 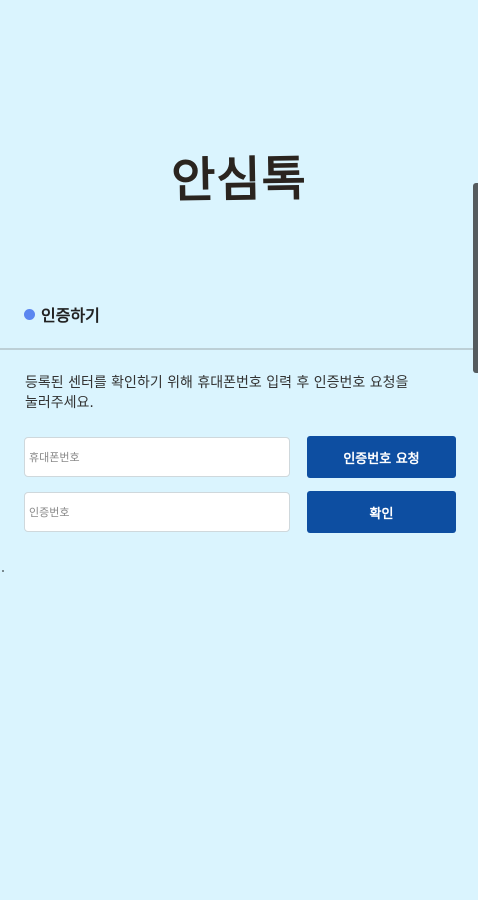 What do you see at coordinates (381, 512) in the screenshot?
I see `confirm-button: 확인` at bounding box center [381, 512].